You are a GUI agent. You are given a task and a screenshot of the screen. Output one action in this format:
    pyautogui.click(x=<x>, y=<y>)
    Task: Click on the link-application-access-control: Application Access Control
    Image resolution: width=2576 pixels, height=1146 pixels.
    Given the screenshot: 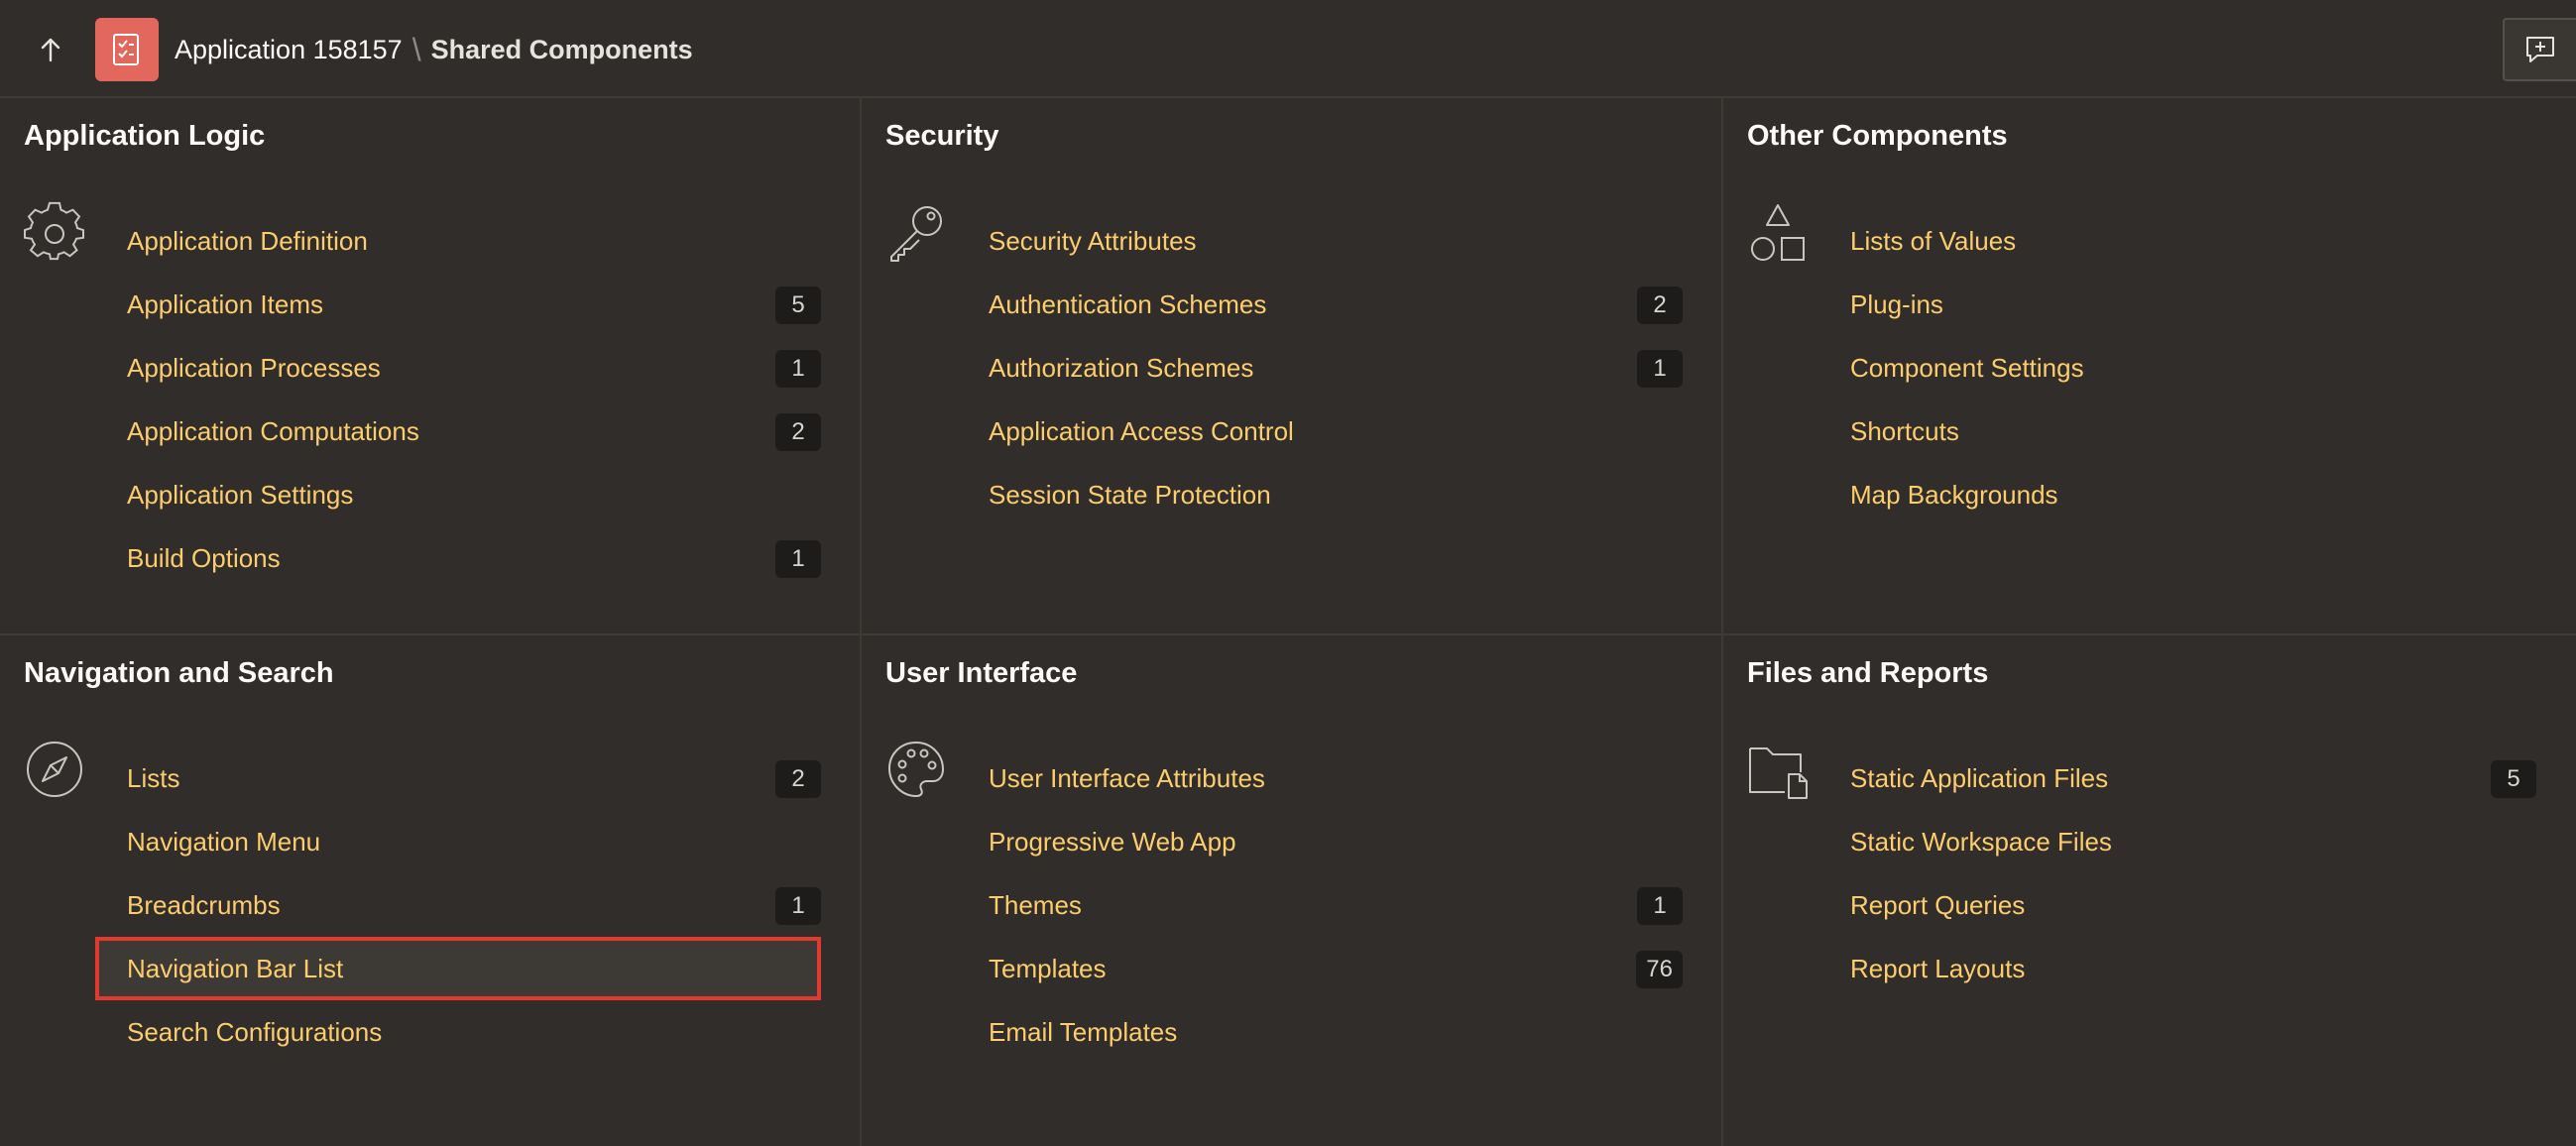 What is the action you would take?
    pyautogui.click(x=1326, y=431)
    